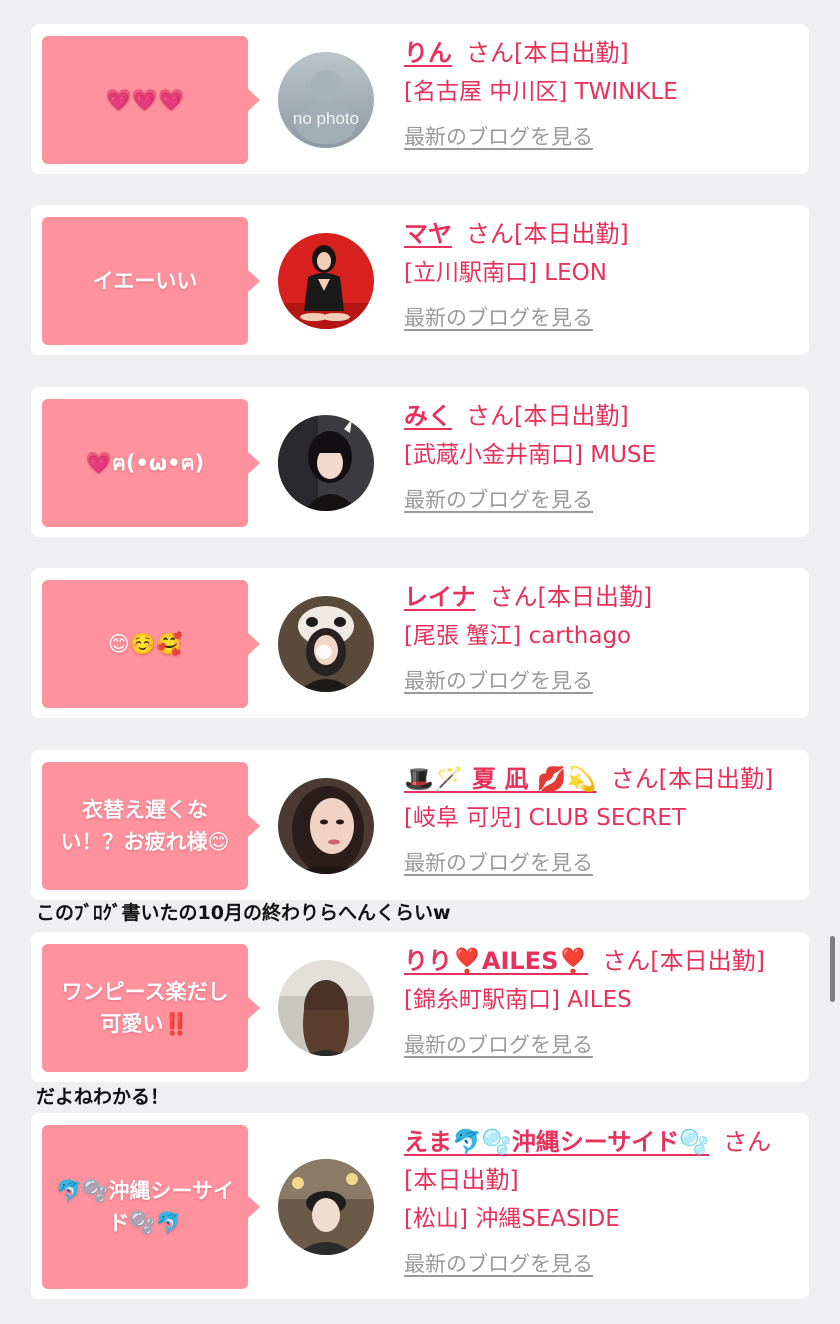 The height and width of the screenshot is (1324, 840). I want to click on blog-card: イエーいい マヤ さん[本日出勤] [立川駅南口] LEON 最新のブログを見る, so click(420, 280).